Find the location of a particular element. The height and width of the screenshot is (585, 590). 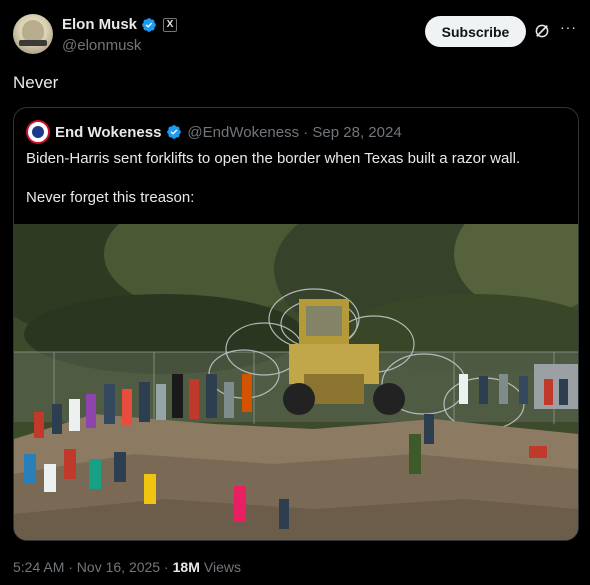

quoted-text-line2: Never forget this treason: is located at coordinates (110, 197).